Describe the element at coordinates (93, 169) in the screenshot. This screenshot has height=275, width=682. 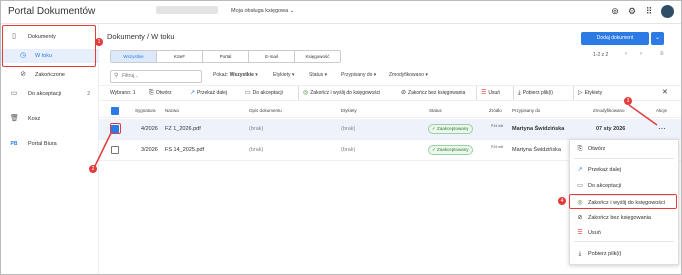
I see `annotation-badge-2: 2` at that location.